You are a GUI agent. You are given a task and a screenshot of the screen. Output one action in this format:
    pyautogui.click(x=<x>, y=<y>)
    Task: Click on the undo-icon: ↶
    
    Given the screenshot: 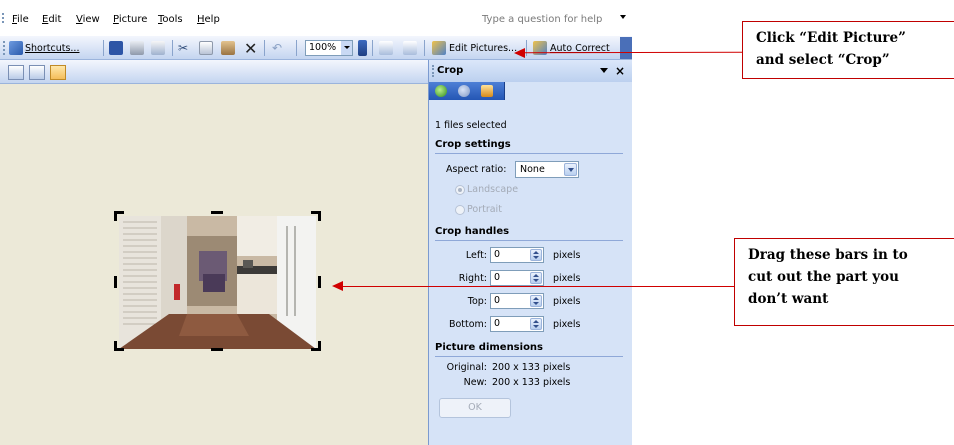 What is the action you would take?
    pyautogui.click(x=277, y=48)
    